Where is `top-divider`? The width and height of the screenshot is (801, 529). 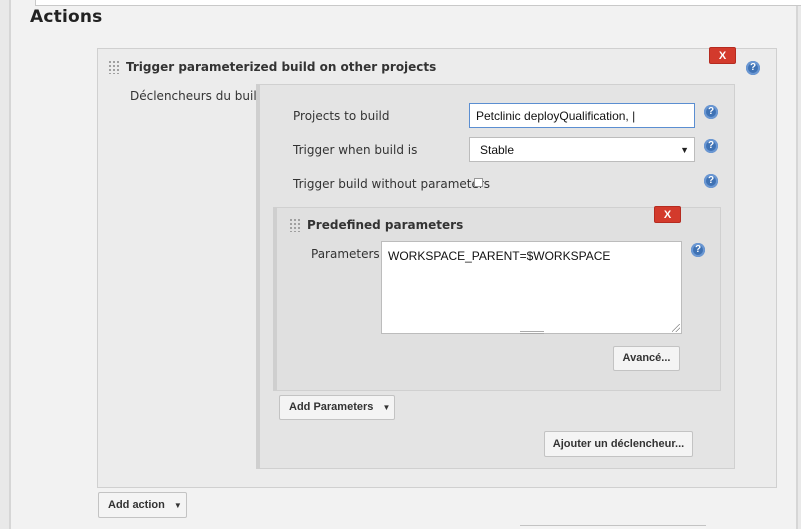
top-divider is located at coordinates (418, 3).